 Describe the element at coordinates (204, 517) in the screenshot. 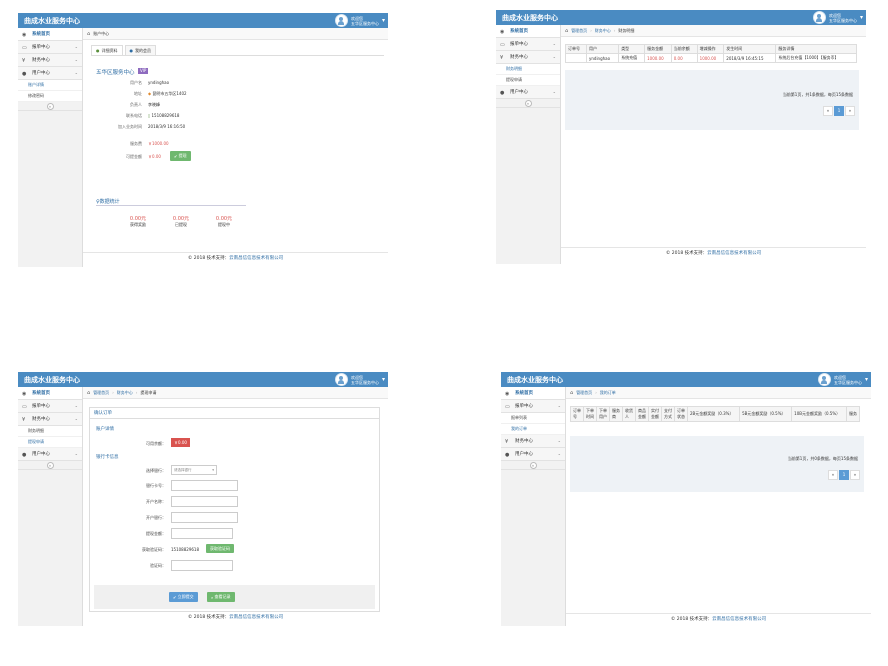

I see `bank-branch-input` at that location.